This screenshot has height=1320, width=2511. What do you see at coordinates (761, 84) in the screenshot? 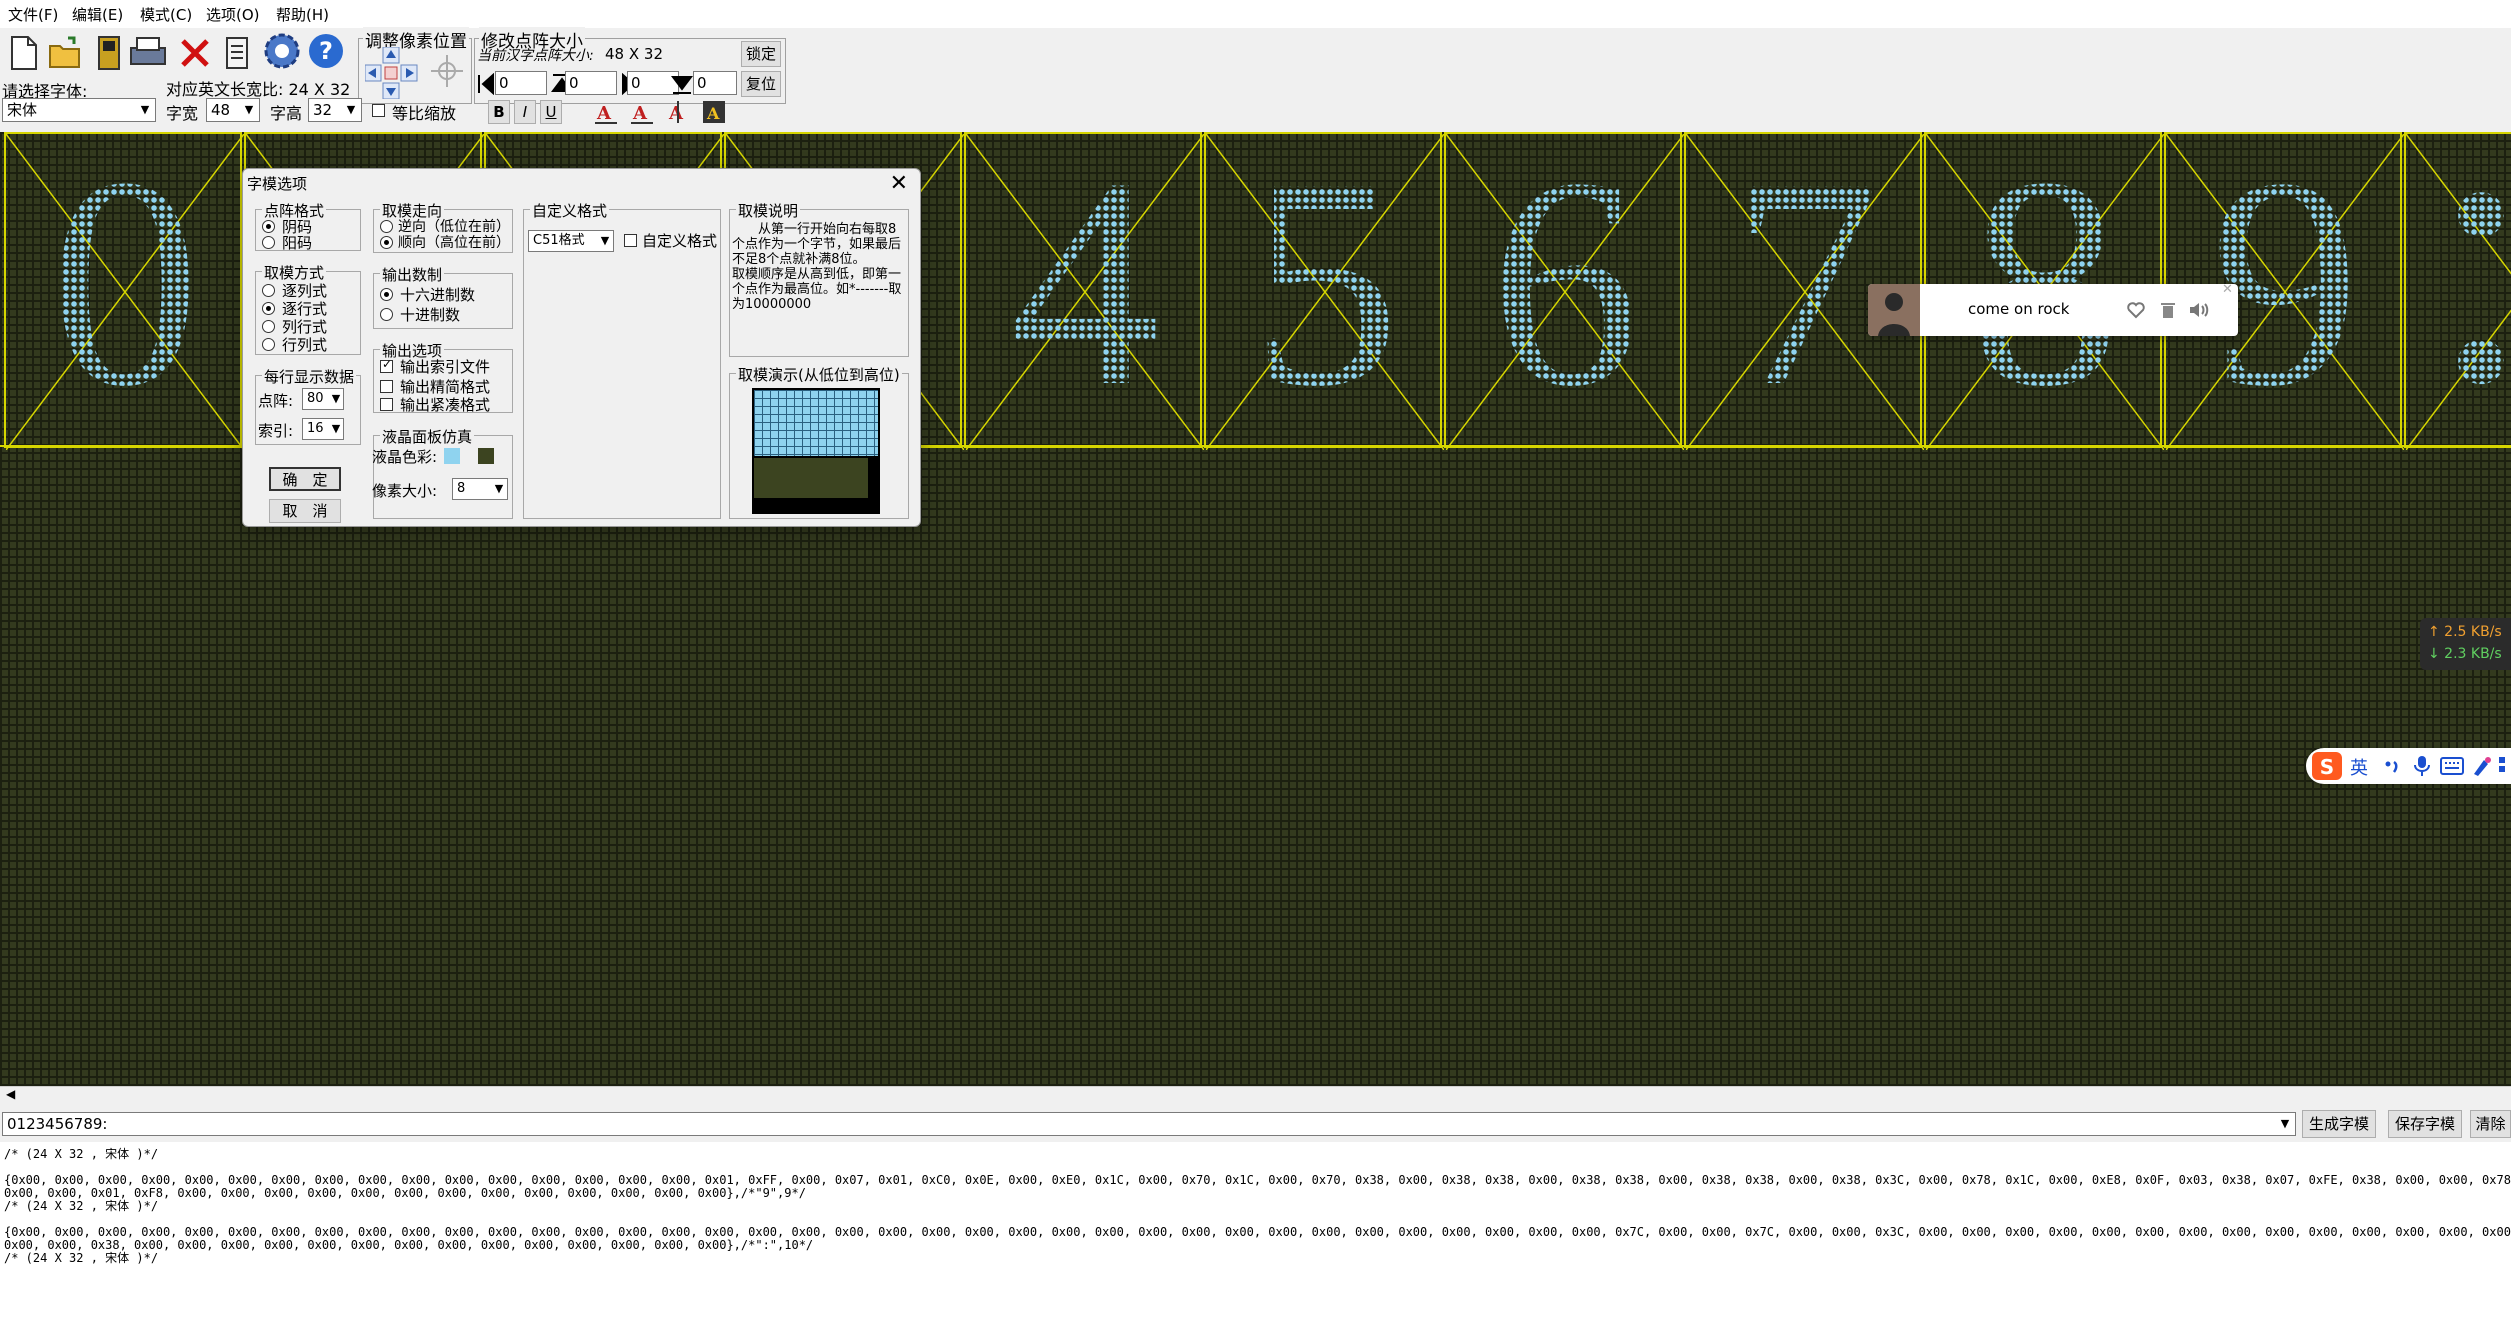
I see `reset-button: 复位` at bounding box center [761, 84].